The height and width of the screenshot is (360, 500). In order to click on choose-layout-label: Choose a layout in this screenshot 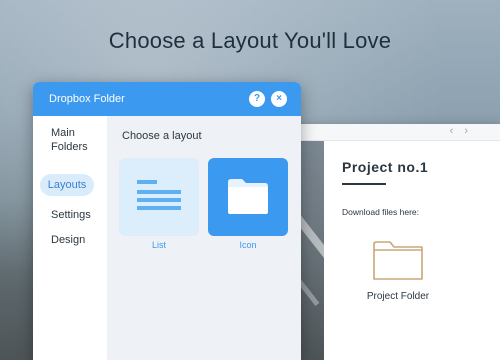, I will do `click(162, 136)`.